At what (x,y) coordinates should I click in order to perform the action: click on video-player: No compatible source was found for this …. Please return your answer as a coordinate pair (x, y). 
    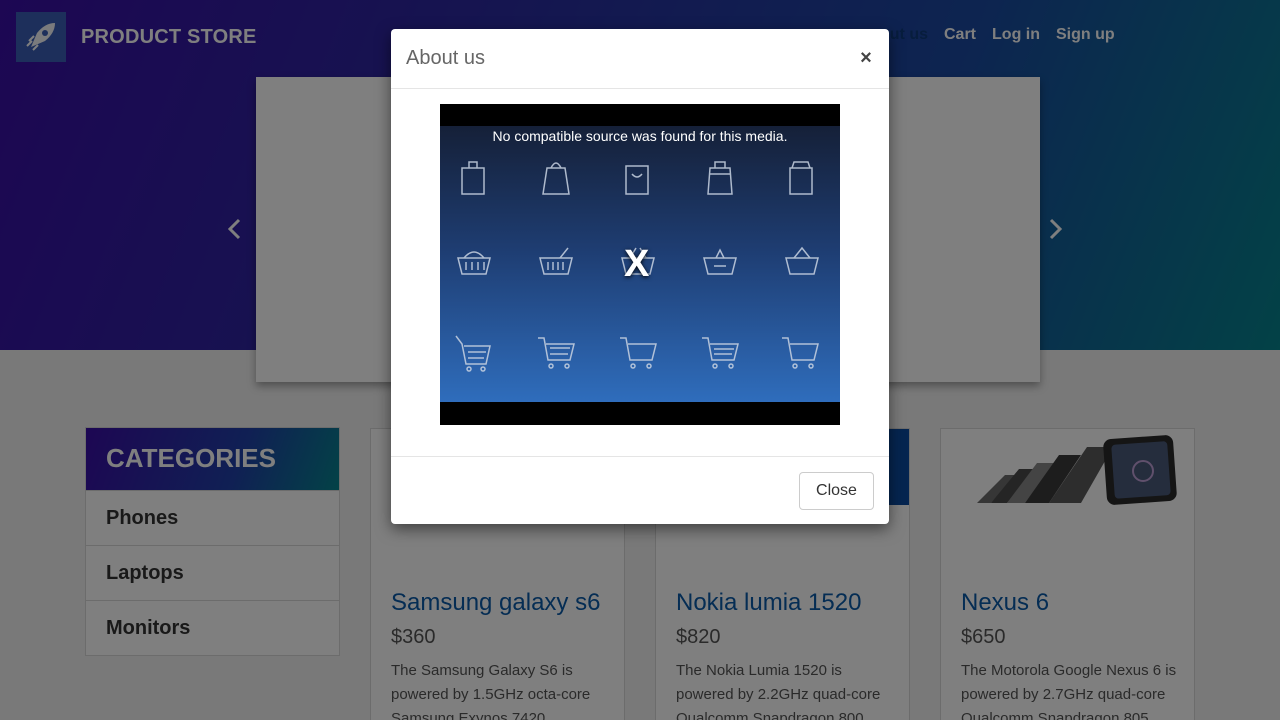
    Looking at the image, I should click on (640, 264).